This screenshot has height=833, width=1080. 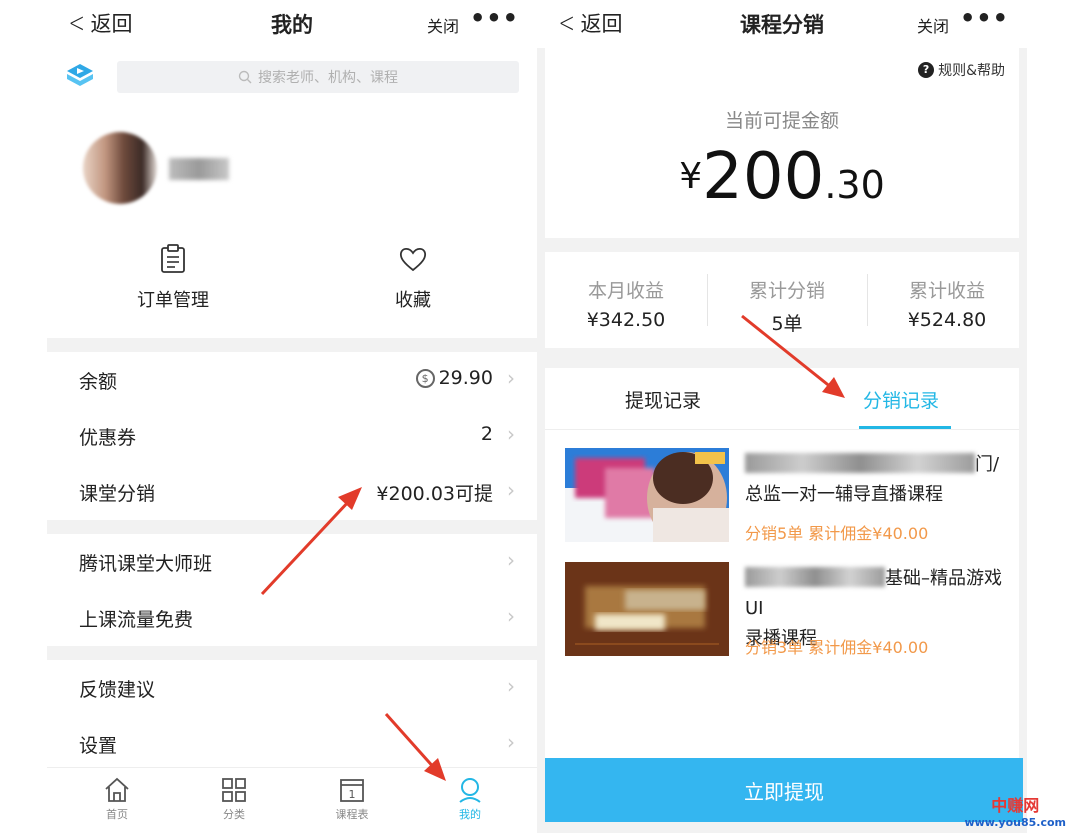 I want to click on search-input: 搜索老师、机构、课程, so click(x=318, y=77).